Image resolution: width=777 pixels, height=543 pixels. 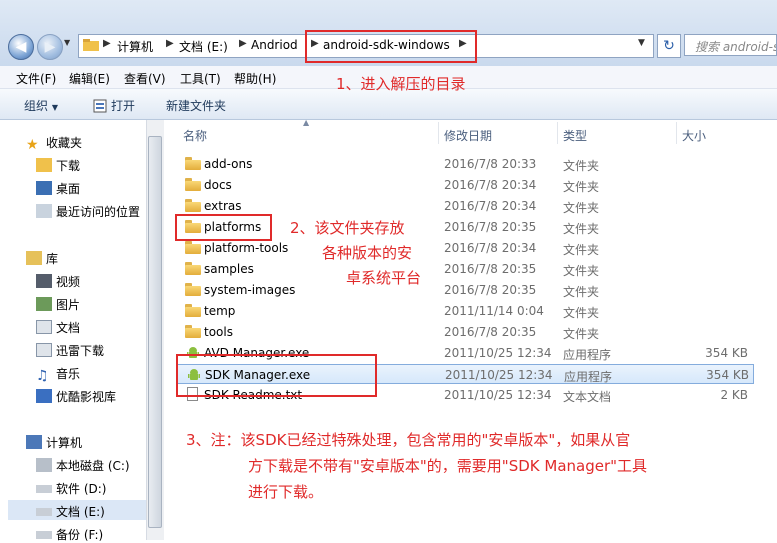 I want to click on menu-help: 帮助(H), so click(x=255, y=78).